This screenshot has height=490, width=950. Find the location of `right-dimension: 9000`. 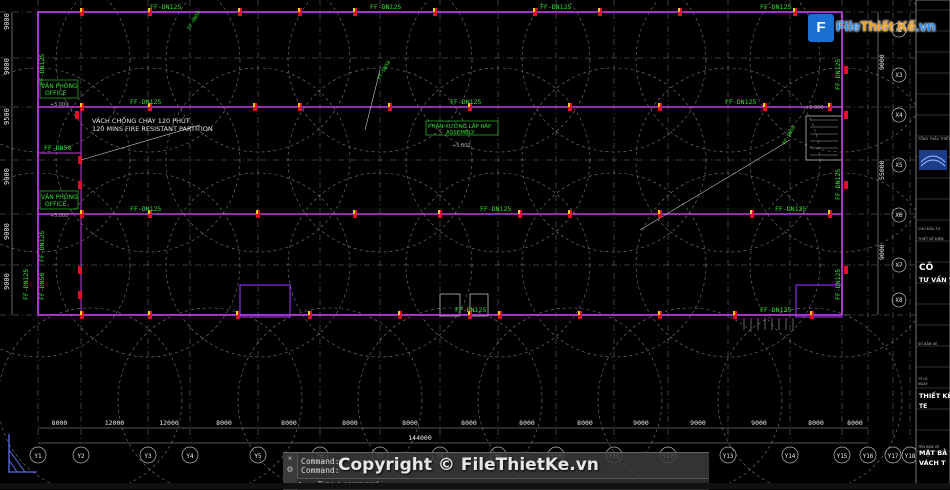

right-dimension: 9000 is located at coordinates (882, 62).